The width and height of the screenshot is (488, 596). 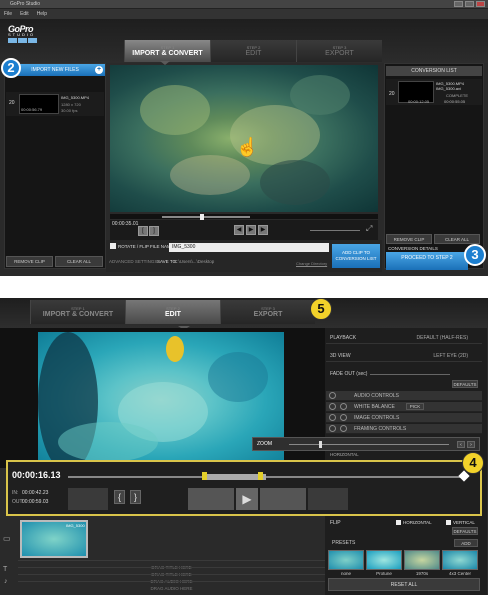 I want to click on framing-controls-section: FRAMING CONTROLS, so click(x=404, y=429).